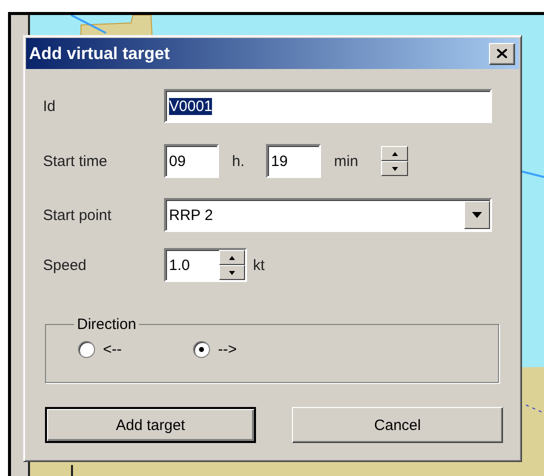 This screenshot has width=544, height=476. I want to click on unit-label: kt, so click(259, 265).